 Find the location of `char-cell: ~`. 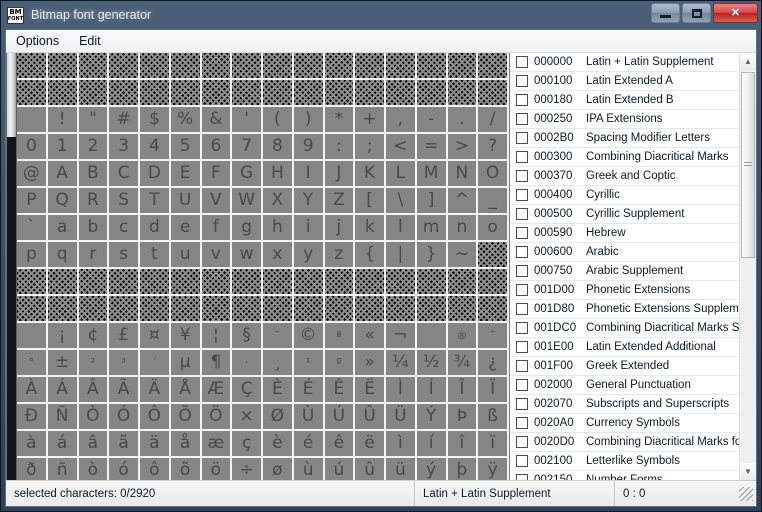

char-cell: ~ is located at coordinates (463, 255).